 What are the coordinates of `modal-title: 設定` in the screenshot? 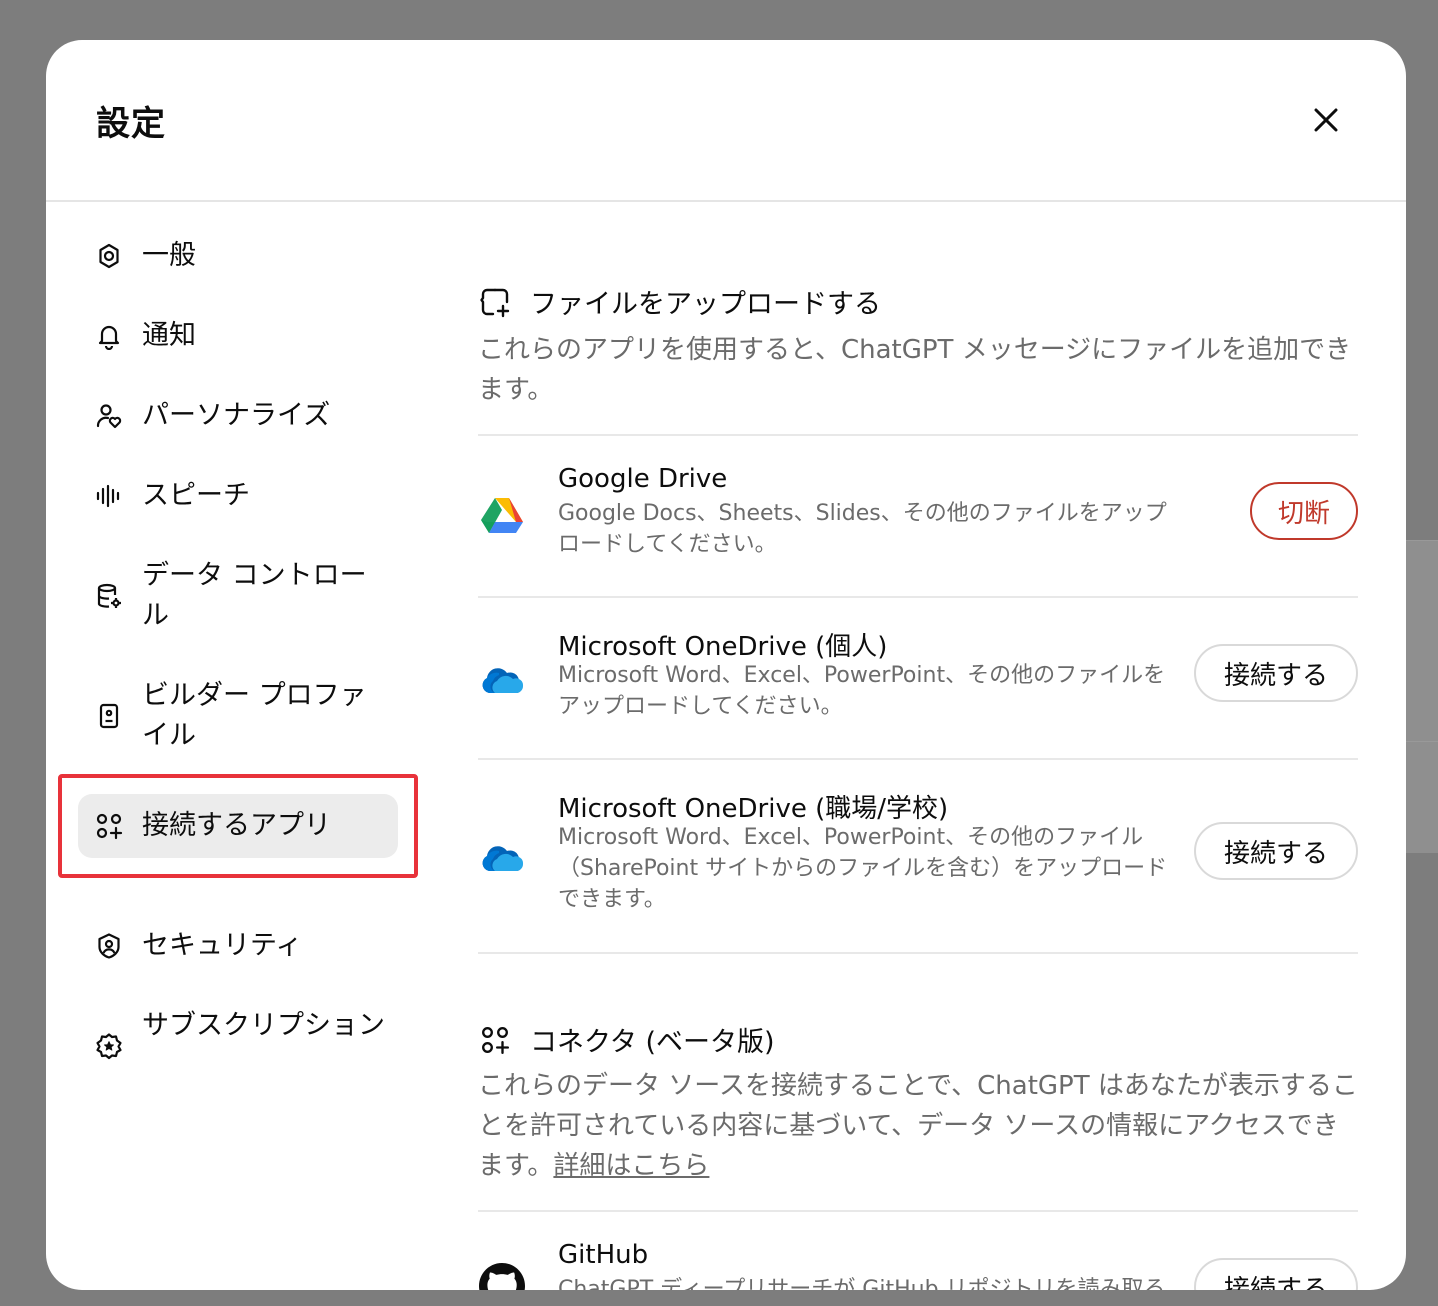 It's located at (131, 124).